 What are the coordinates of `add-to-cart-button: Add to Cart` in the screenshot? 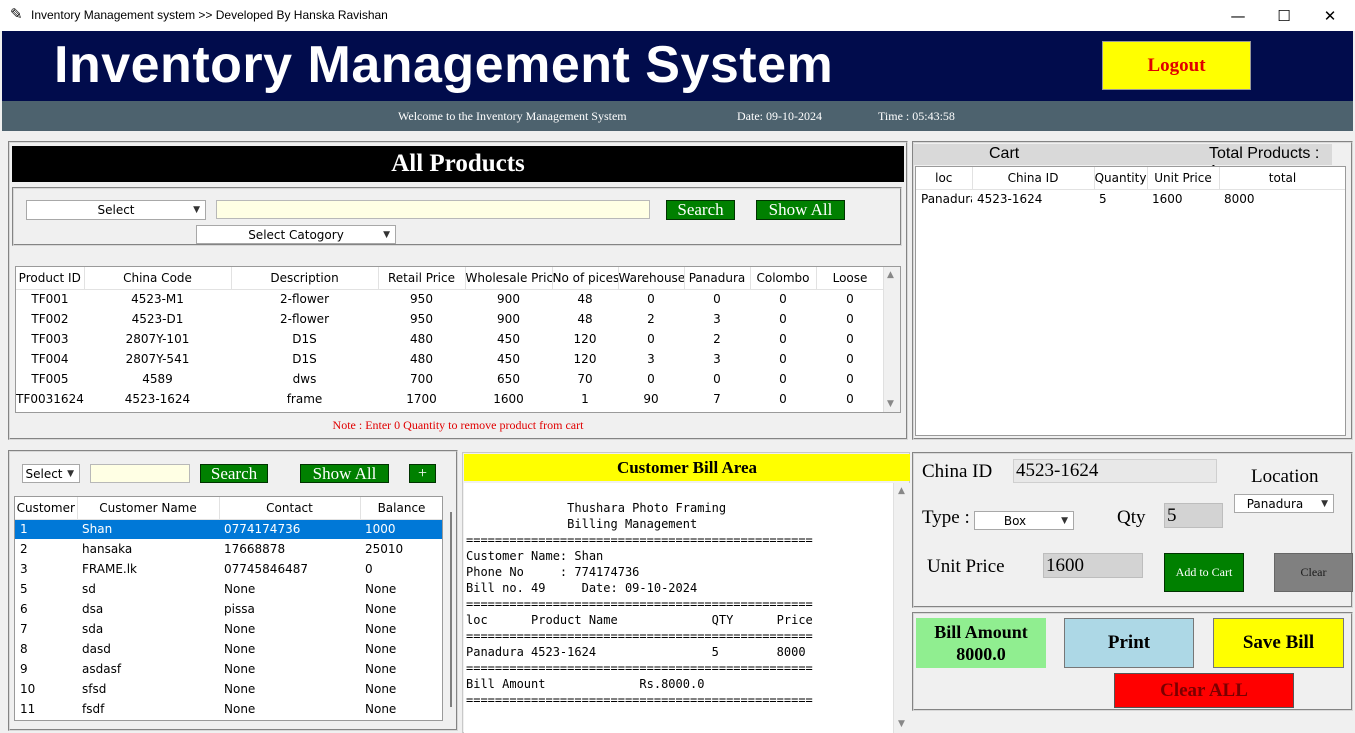 It's located at (1204, 572).